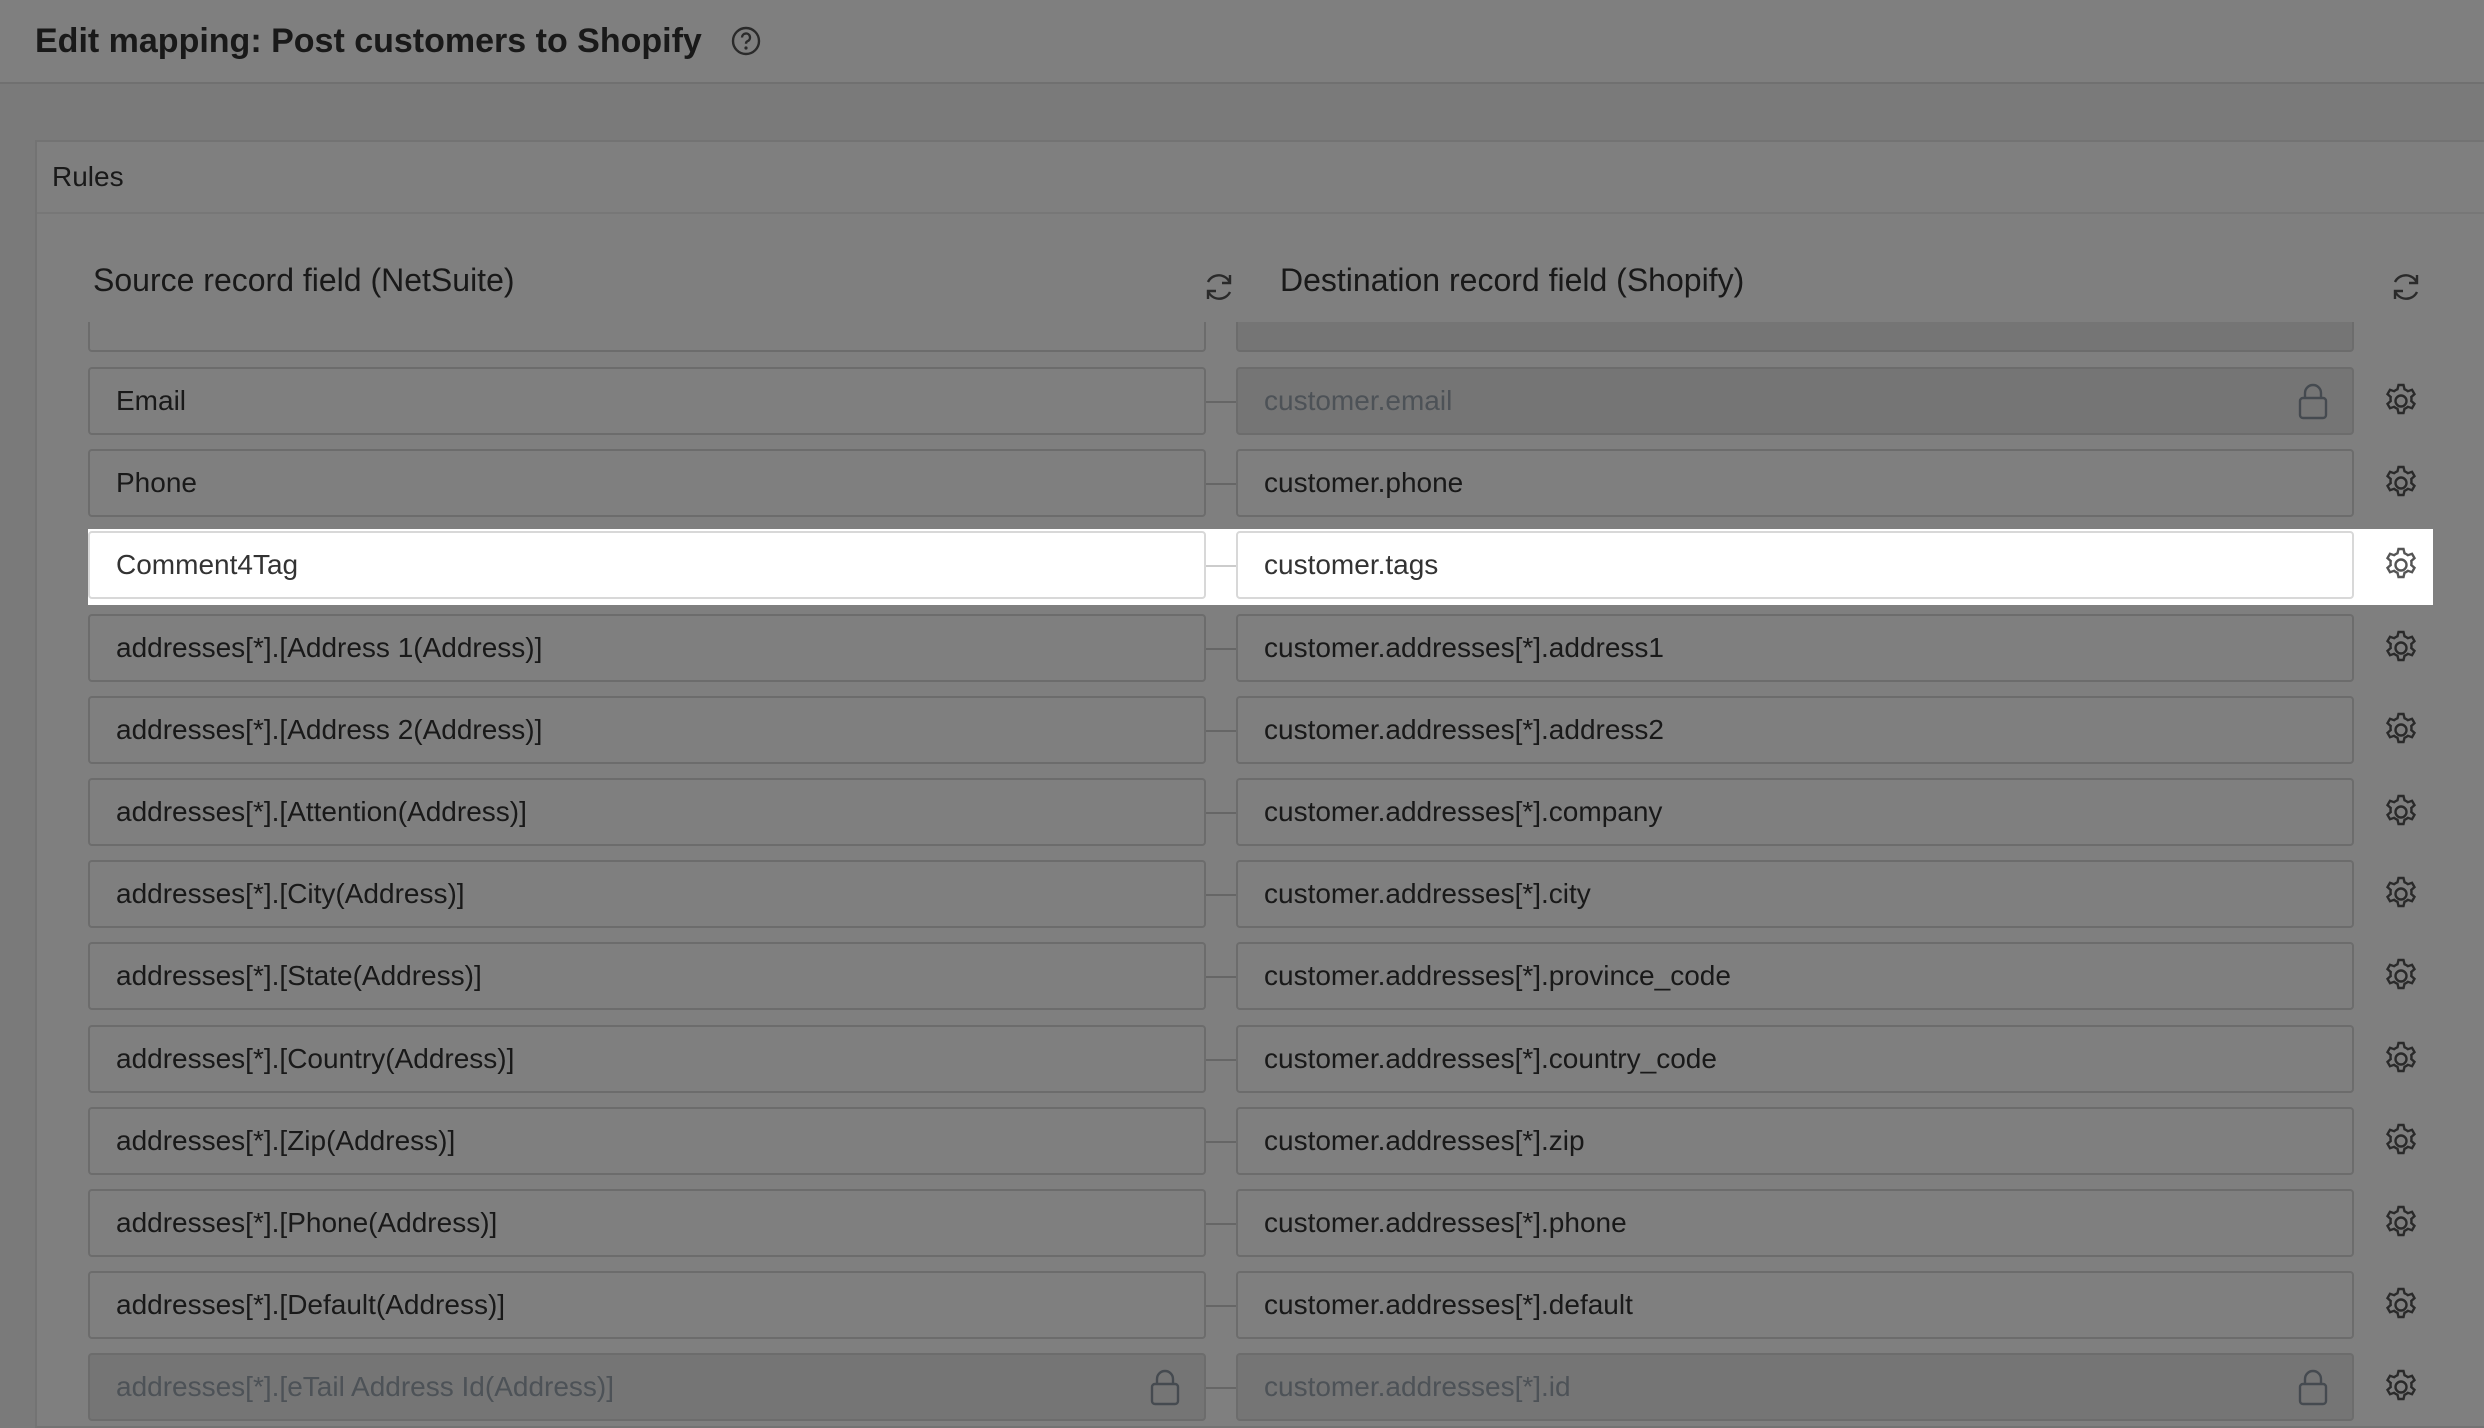  Describe the element at coordinates (647, 894) in the screenshot. I see `source-field: addresses[*].[City(Address)]` at that location.